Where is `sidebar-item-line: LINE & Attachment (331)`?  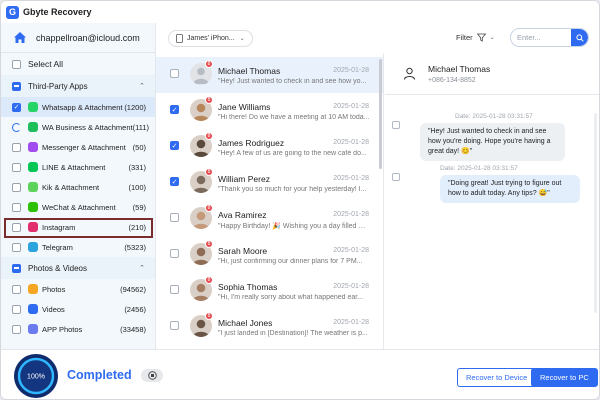 sidebar-item-line: LINE & Attachment (331) is located at coordinates (78, 167).